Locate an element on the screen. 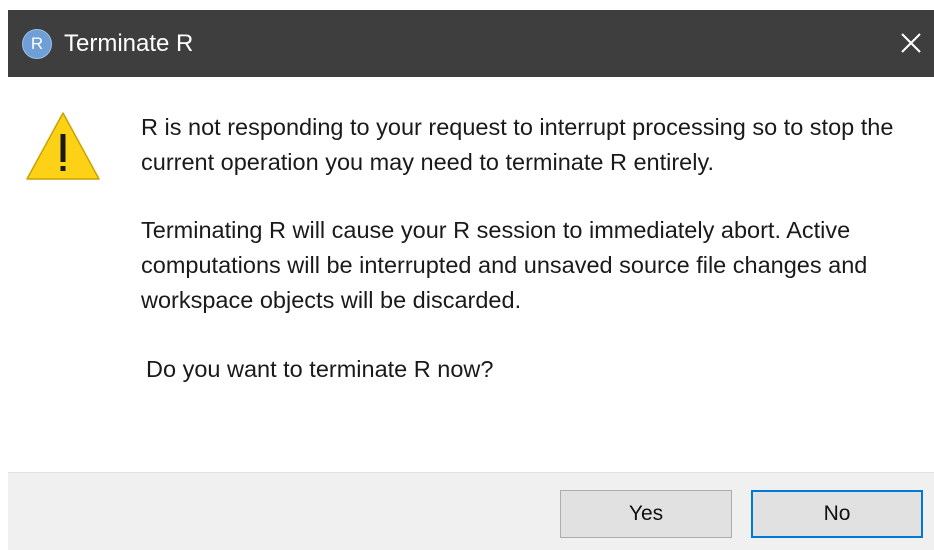  title-bar: R Terminate R is located at coordinates (471, 43).